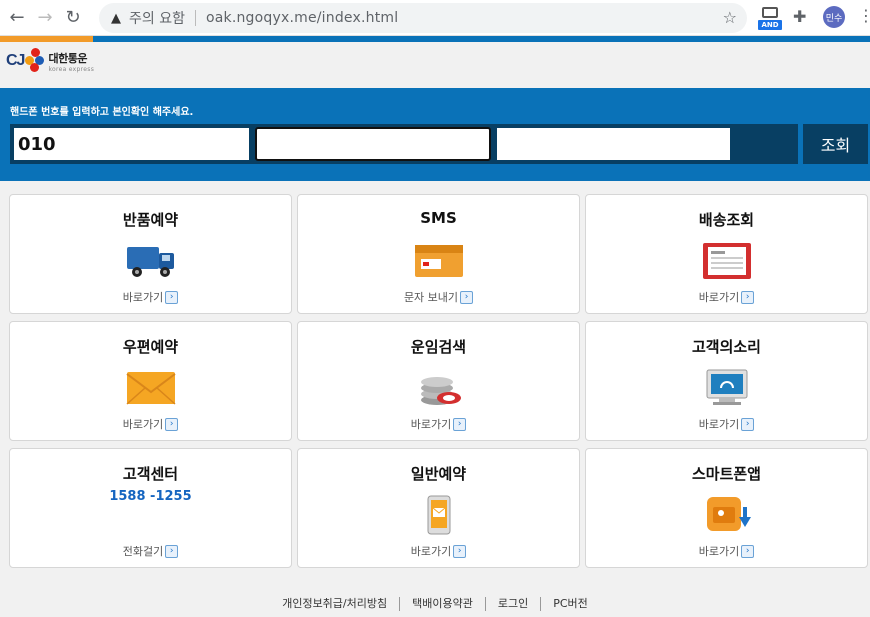  Describe the element at coordinates (512, 604) in the screenshot. I see `footer-link-login: 로그인` at that location.